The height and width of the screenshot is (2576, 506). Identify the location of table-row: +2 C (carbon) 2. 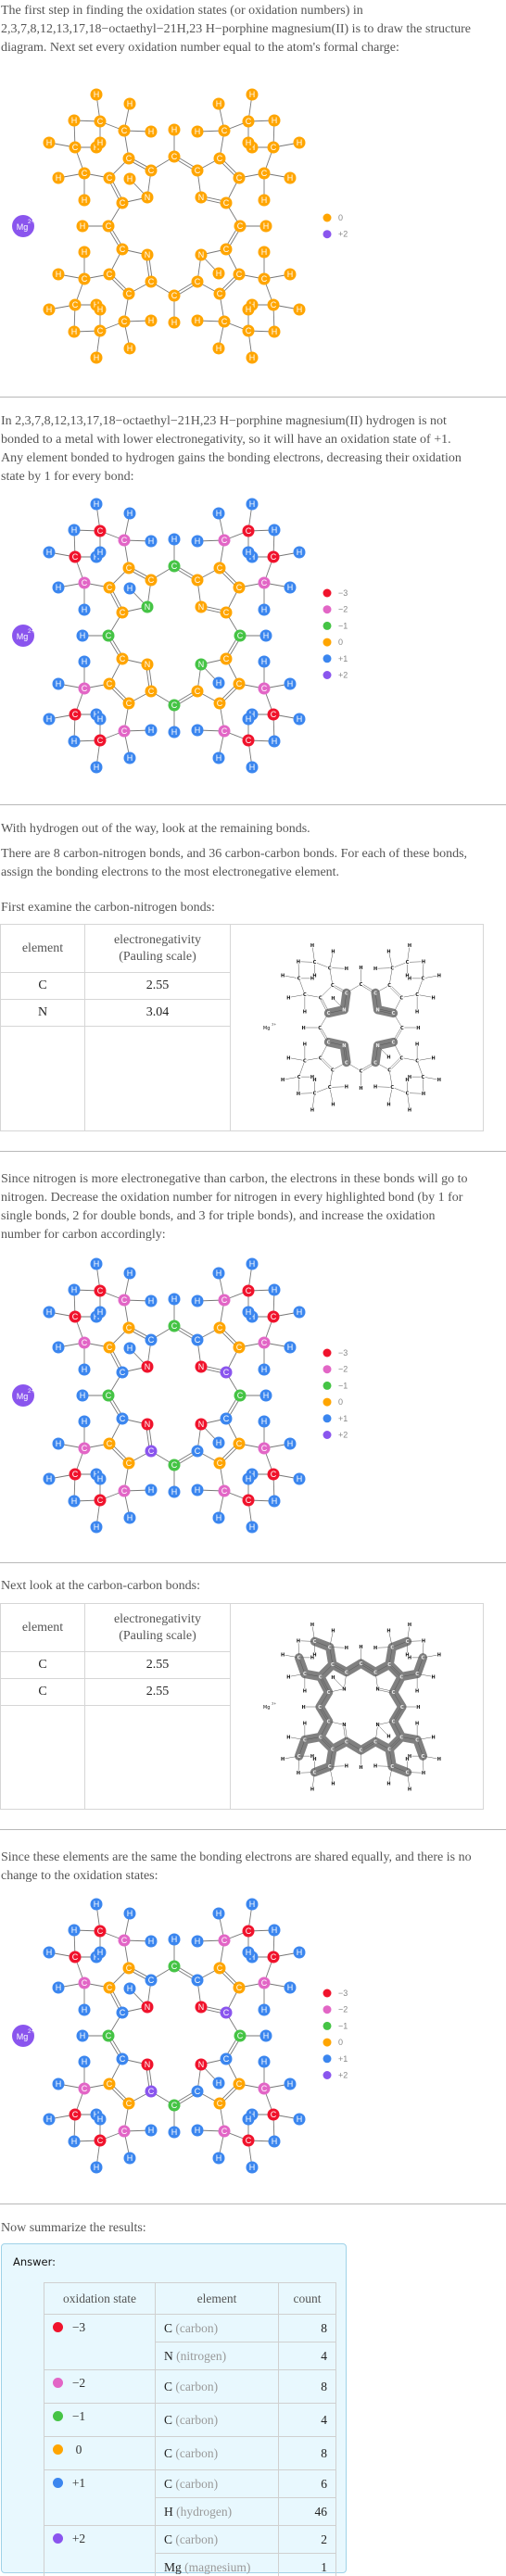
(190, 2550).